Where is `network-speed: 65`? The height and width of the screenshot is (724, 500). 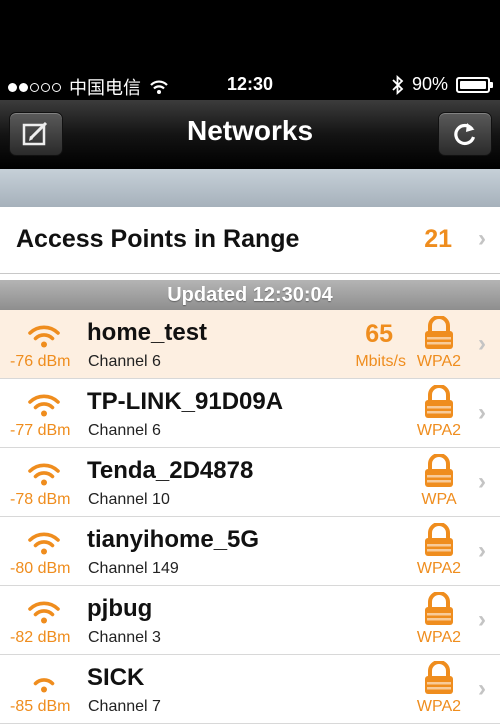 network-speed: 65 is located at coordinates (379, 334).